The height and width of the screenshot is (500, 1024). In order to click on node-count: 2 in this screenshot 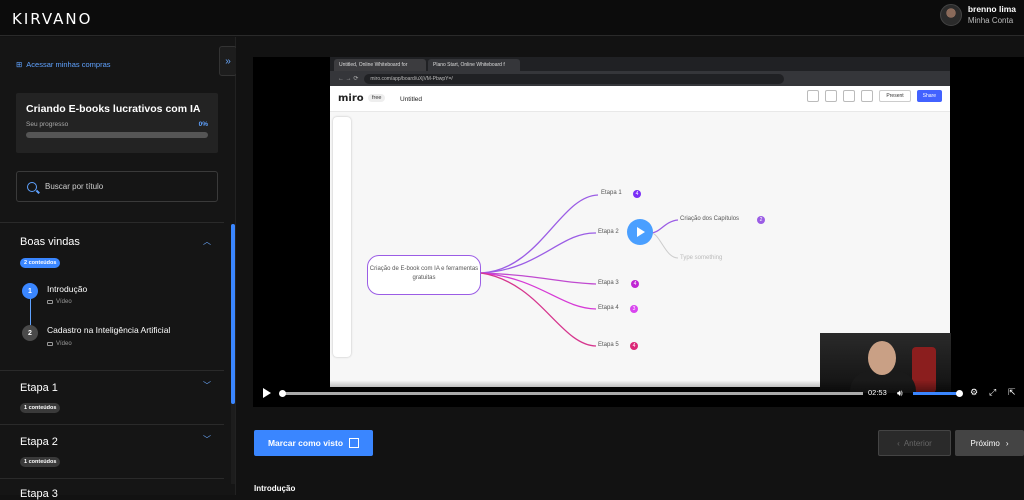, I will do `click(761, 220)`.